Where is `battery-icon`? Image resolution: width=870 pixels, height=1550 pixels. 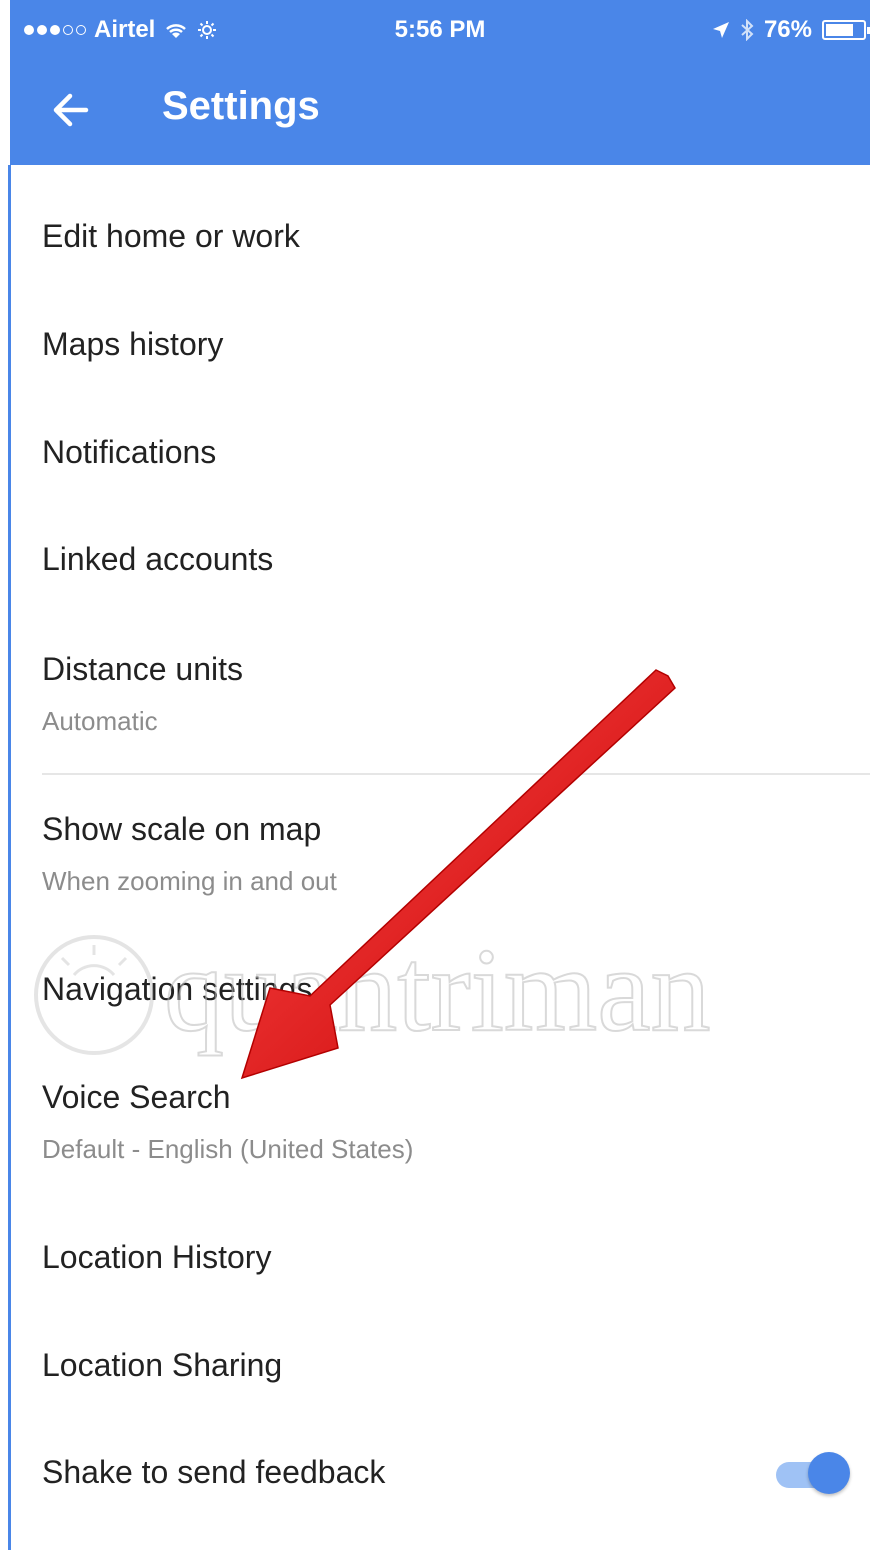 battery-icon is located at coordinates (846, 30).